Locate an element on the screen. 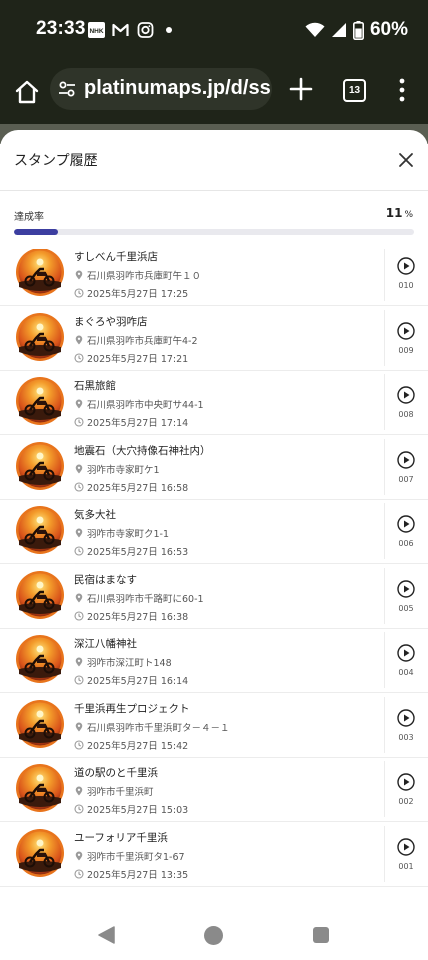 The height and width of the screenshot is (960, 428). achievement-progress-fill is located at coordinates (36, 232).